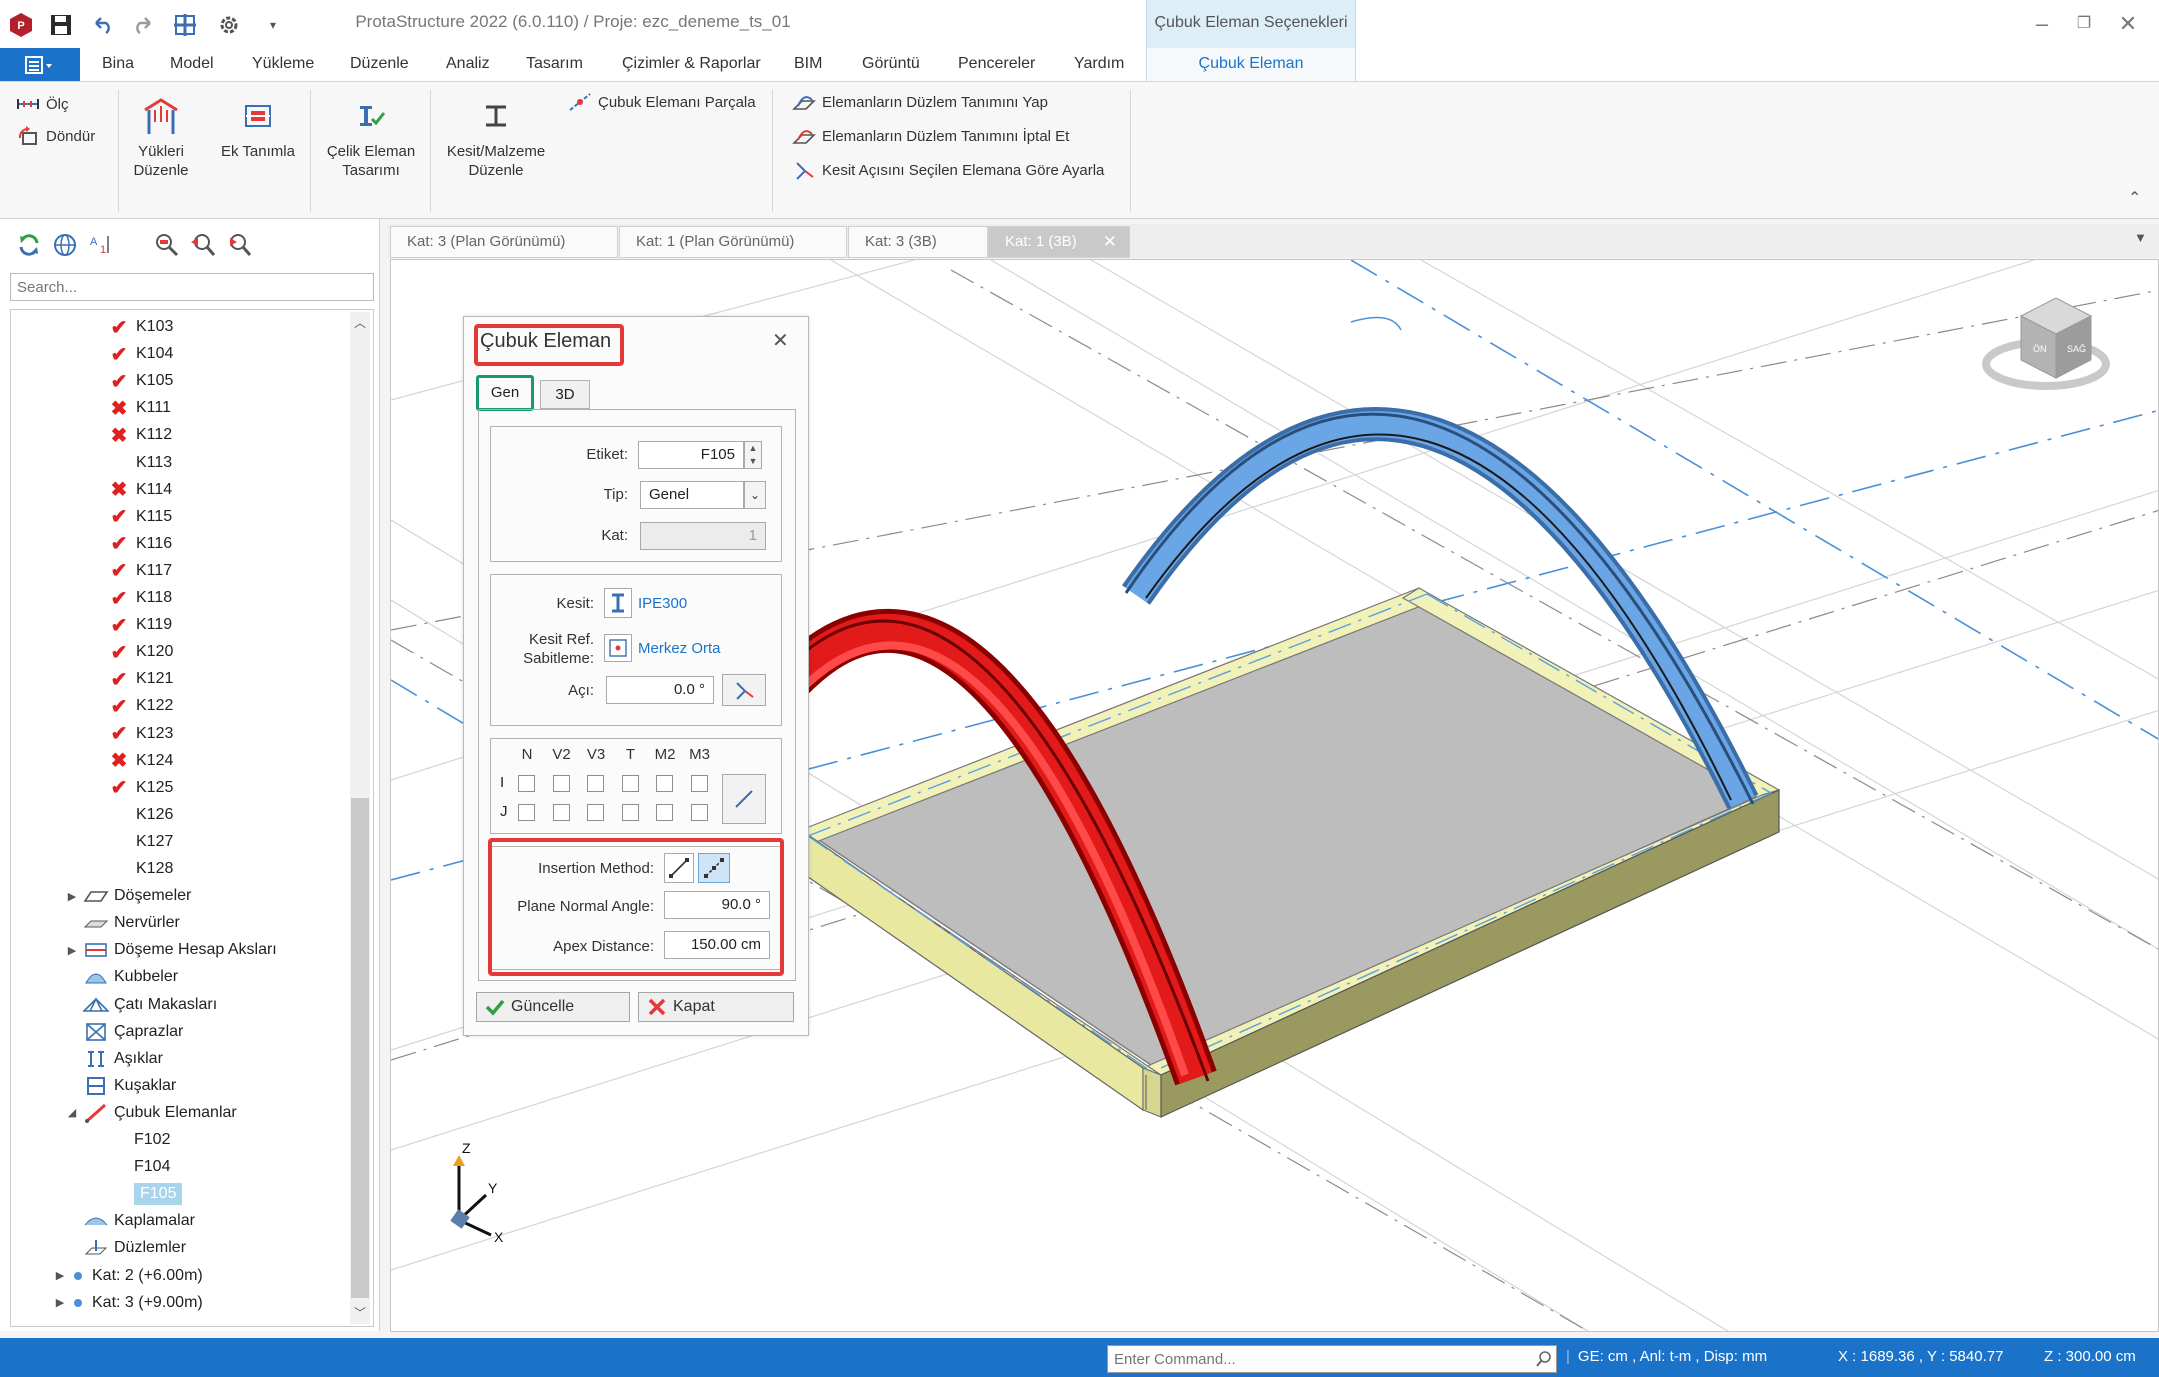 The width and height of the screenshot is (2159, 1377). I want to click on tree-item-beam: K127, so click(140, 842).